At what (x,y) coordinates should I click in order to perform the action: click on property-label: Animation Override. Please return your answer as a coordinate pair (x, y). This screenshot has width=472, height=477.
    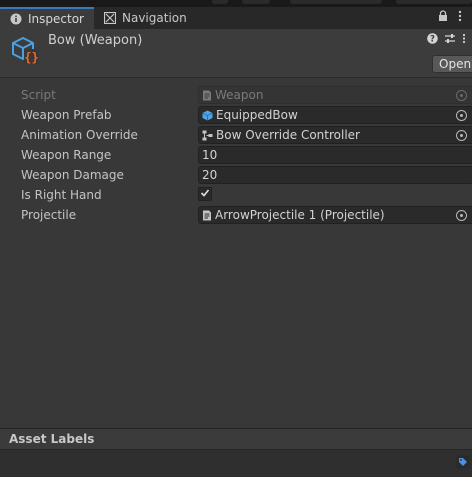
    Looking at the image, I should click on (79, 135).